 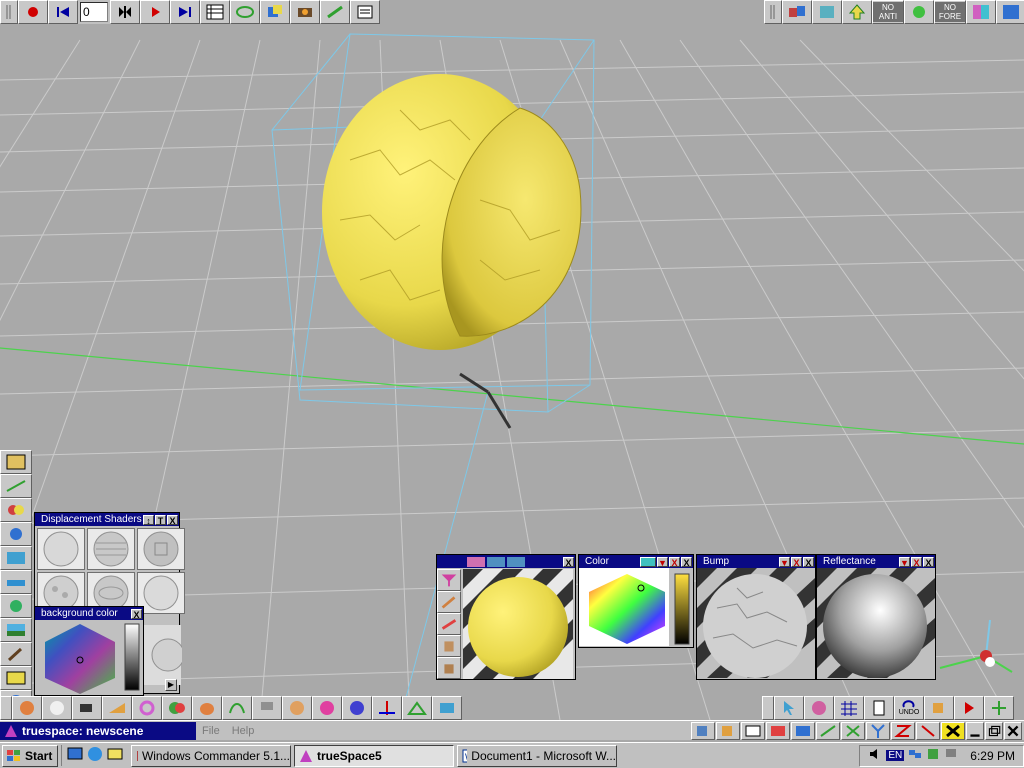 I want to click on document-icon, so click(x=879, y=708).